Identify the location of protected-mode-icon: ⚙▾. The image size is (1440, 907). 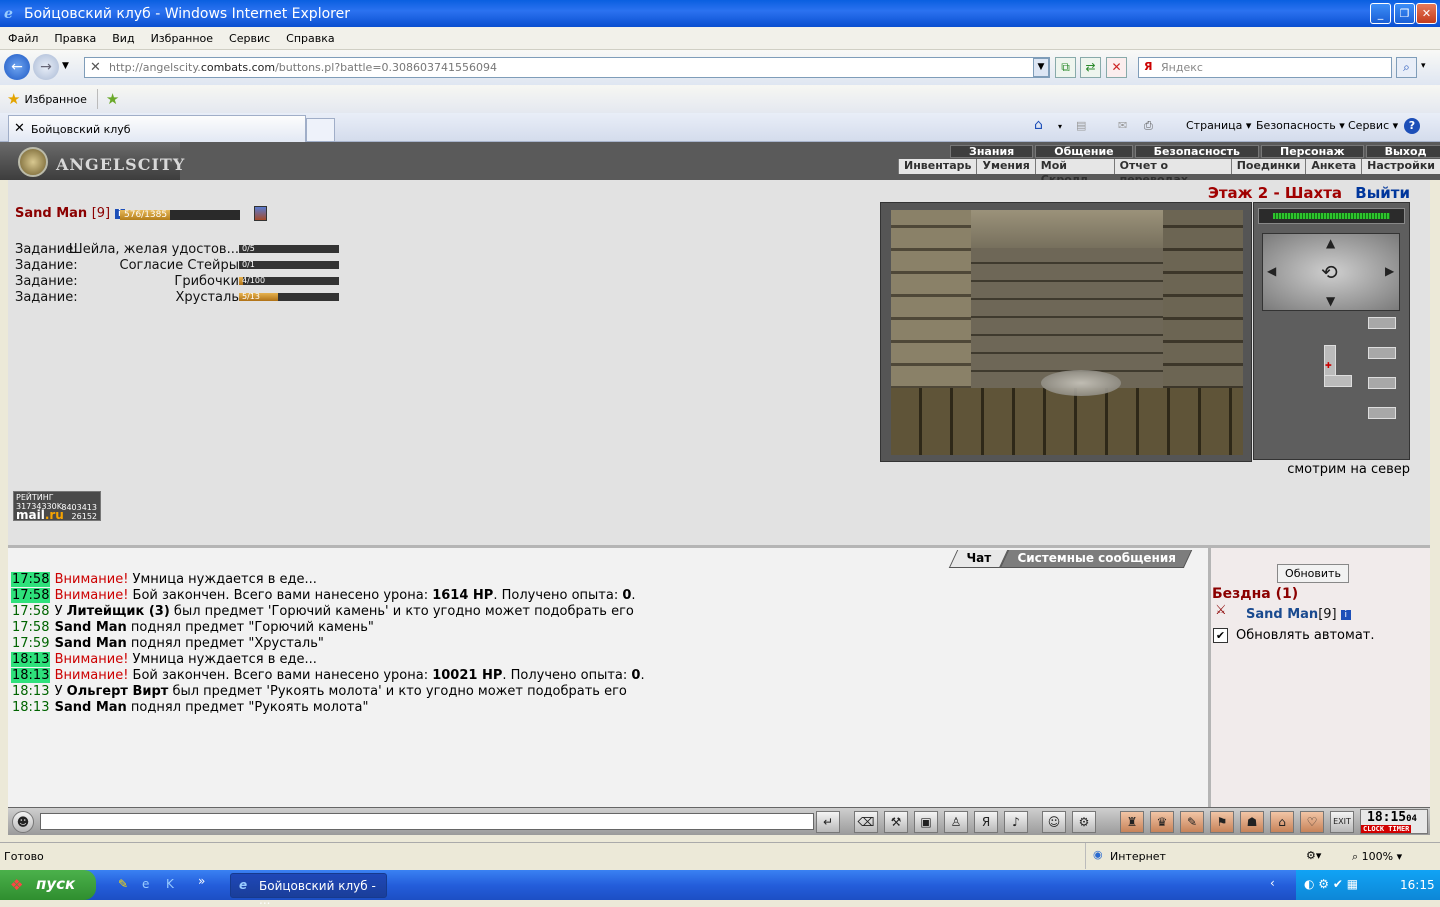
(1313, 855).